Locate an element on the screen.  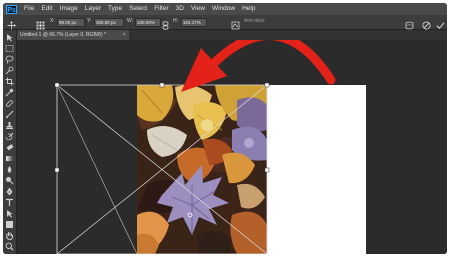
height-field: 104.17% is located at coordinates (194, 22).